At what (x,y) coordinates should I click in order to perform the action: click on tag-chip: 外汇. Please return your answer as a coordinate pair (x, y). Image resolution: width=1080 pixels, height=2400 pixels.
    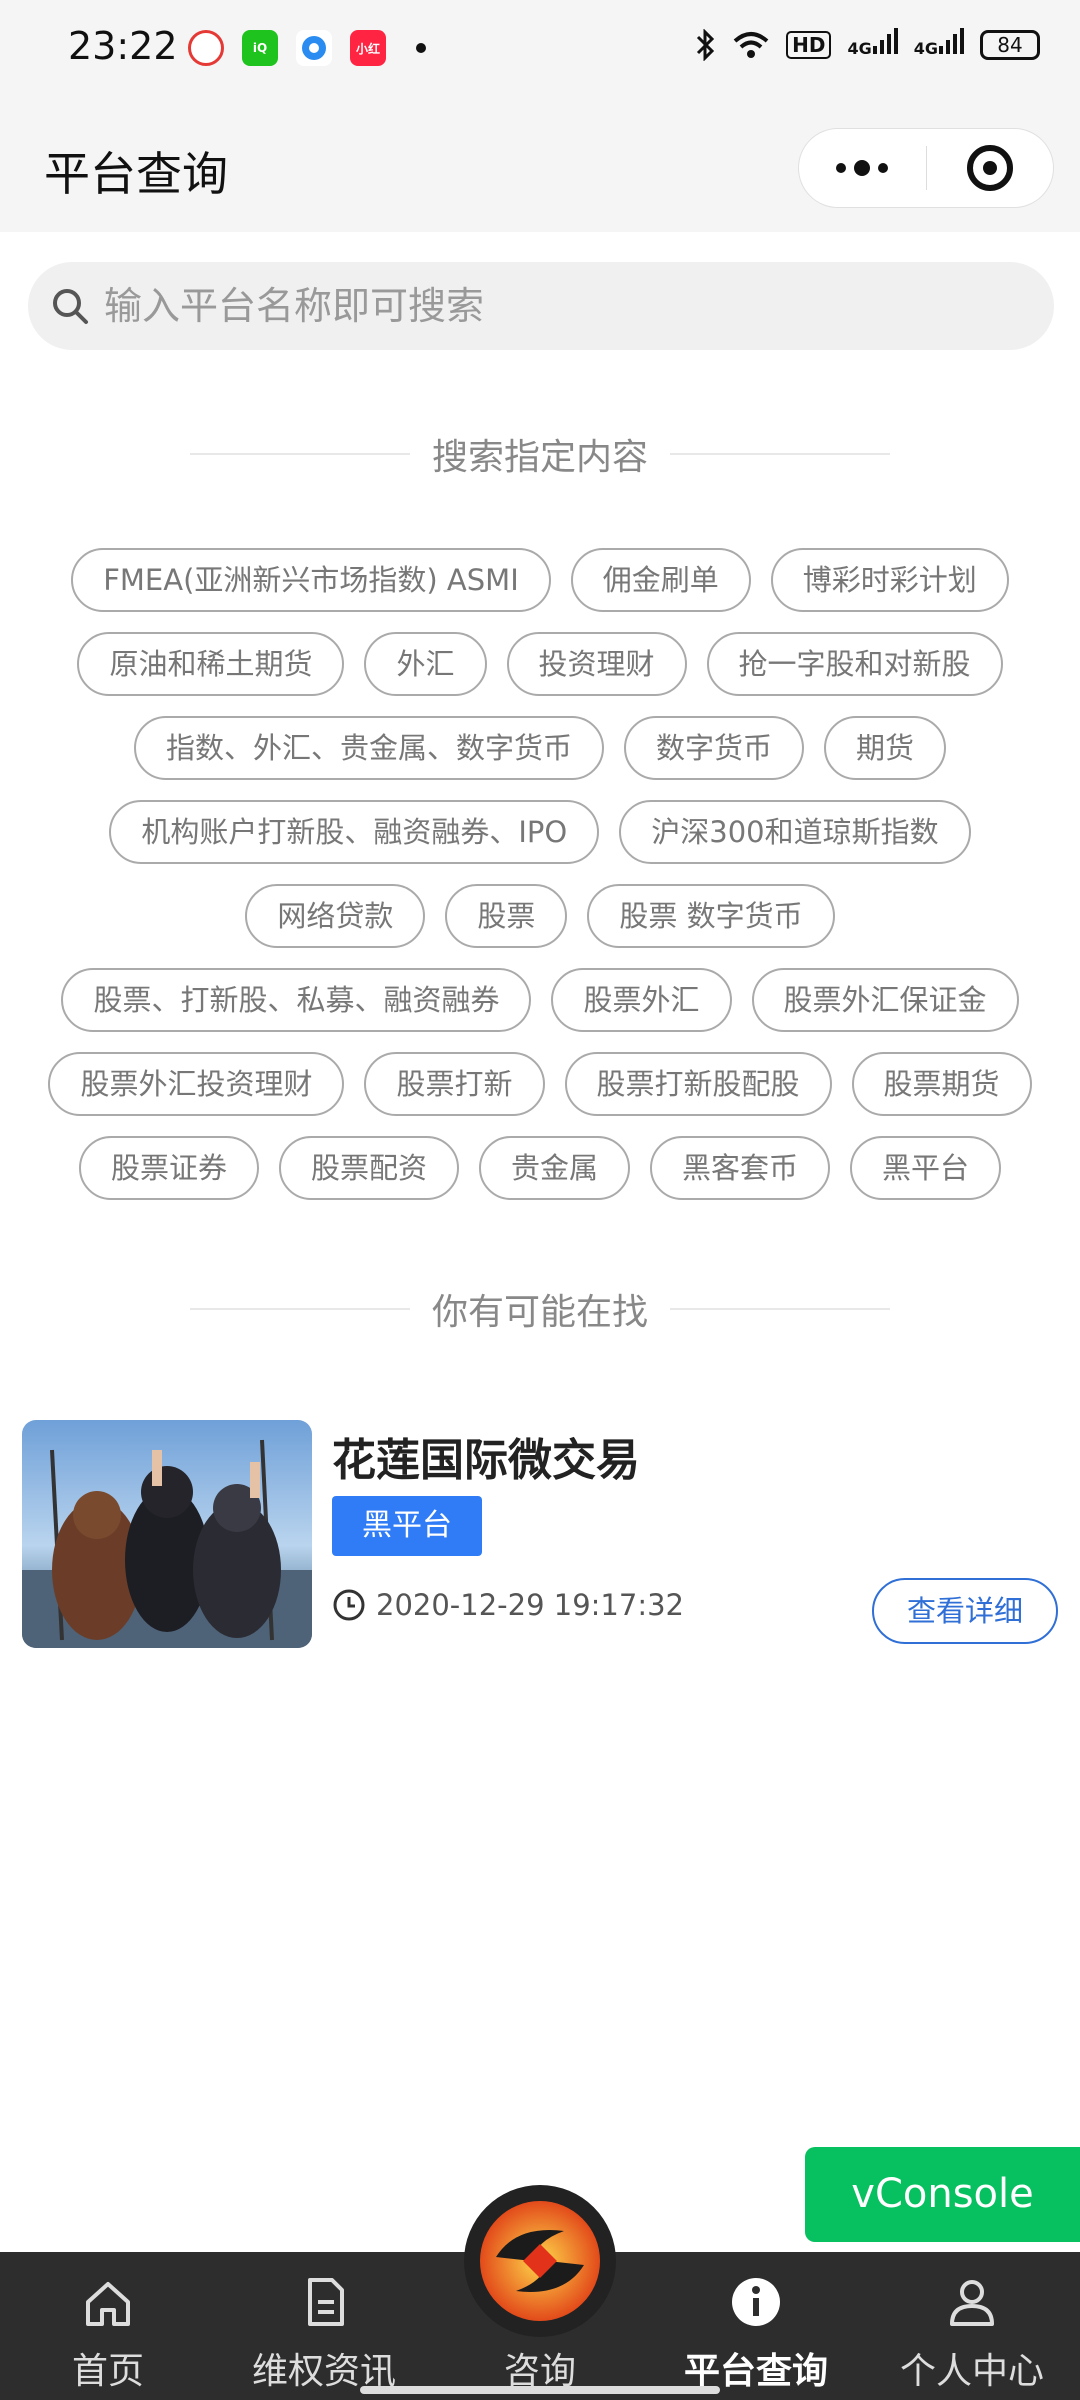
    Looking at the image, I should click on (425, 664).